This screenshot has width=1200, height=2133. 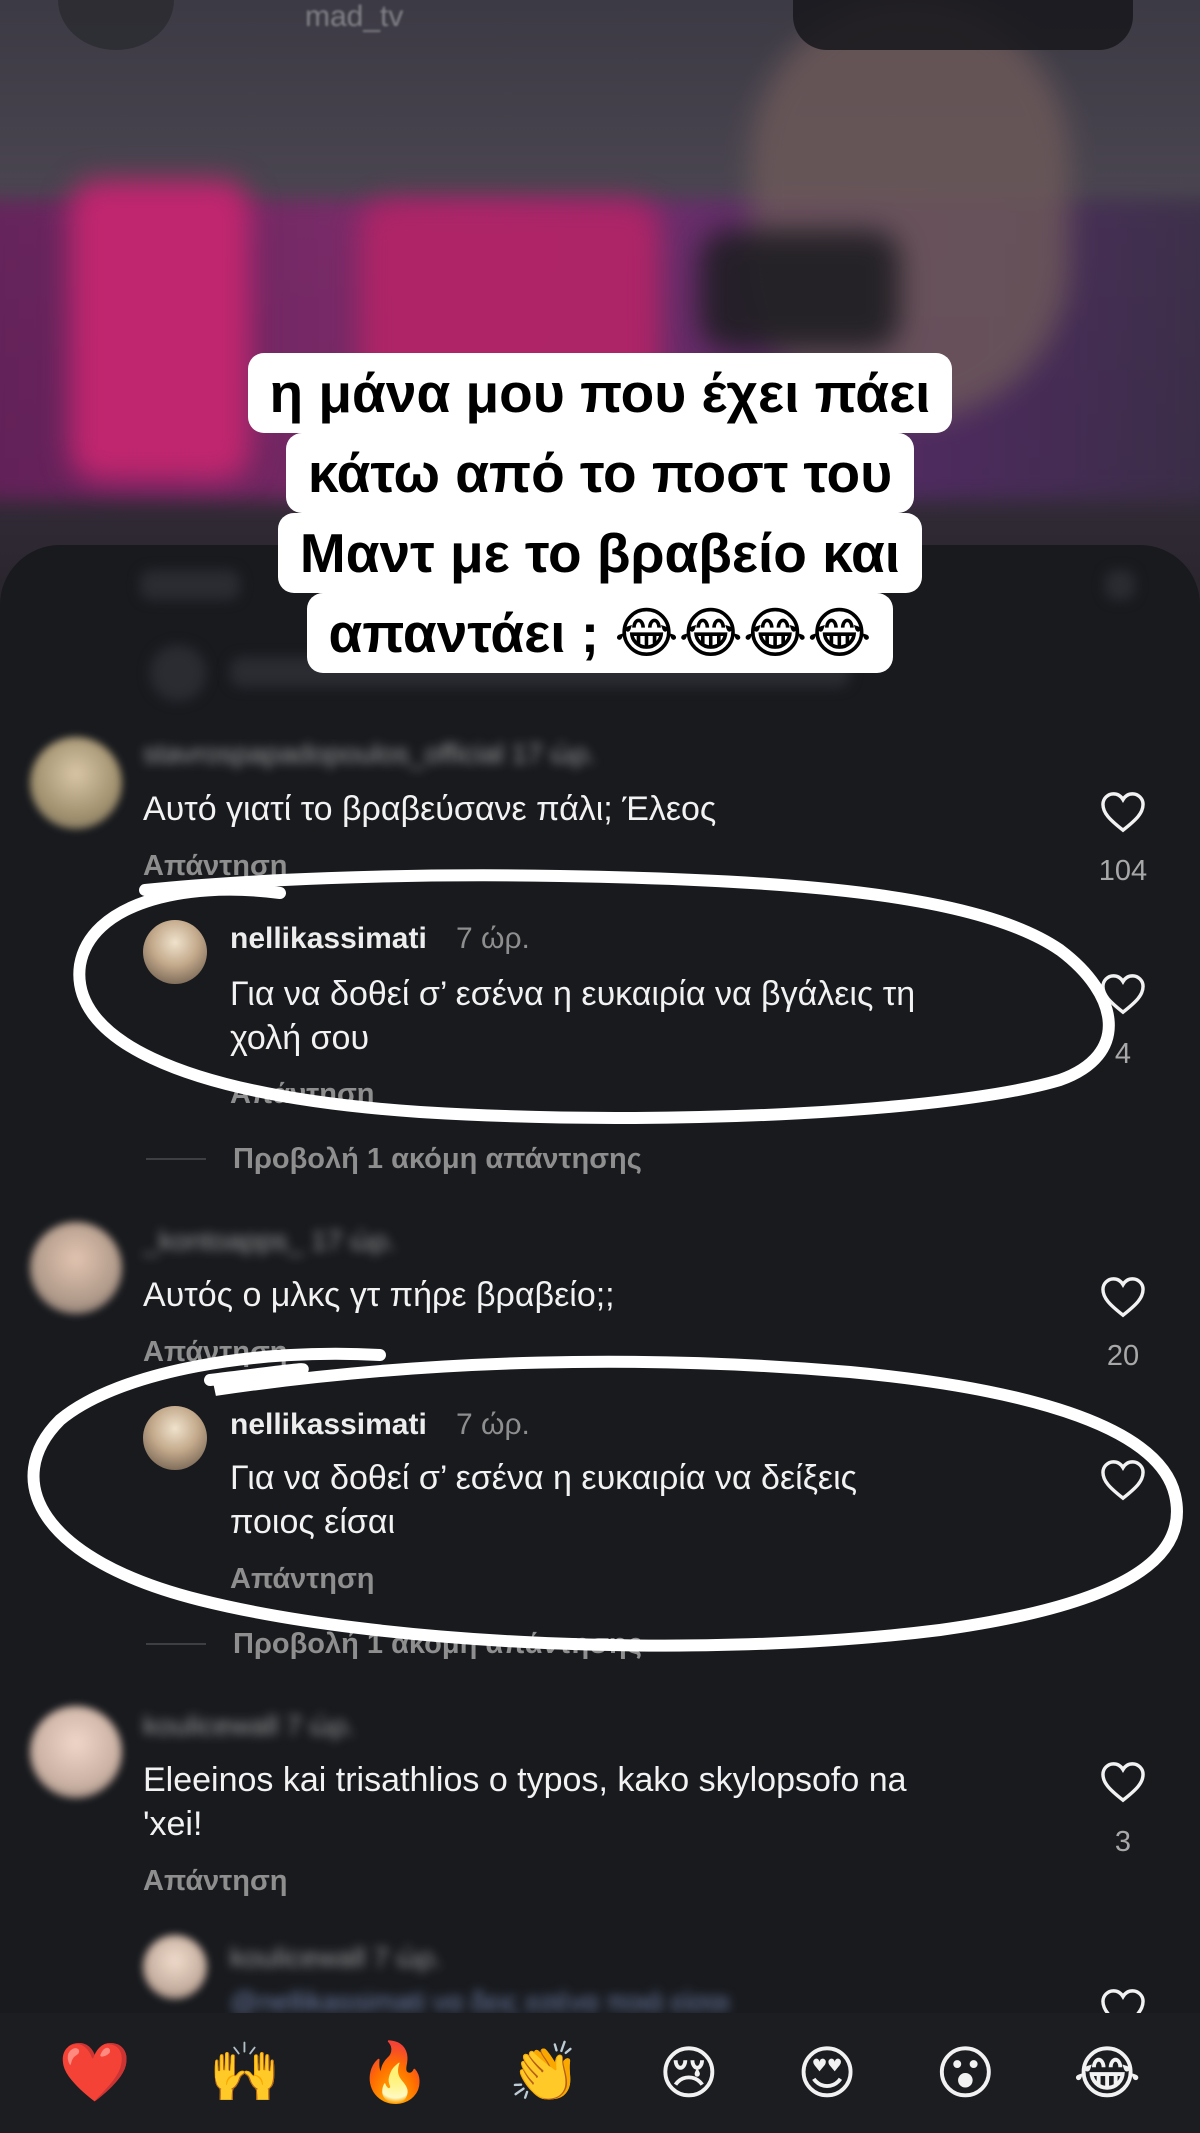 I want to click on caption-line: Μαντ με το βραβείο και, so click(x=600, y=553).